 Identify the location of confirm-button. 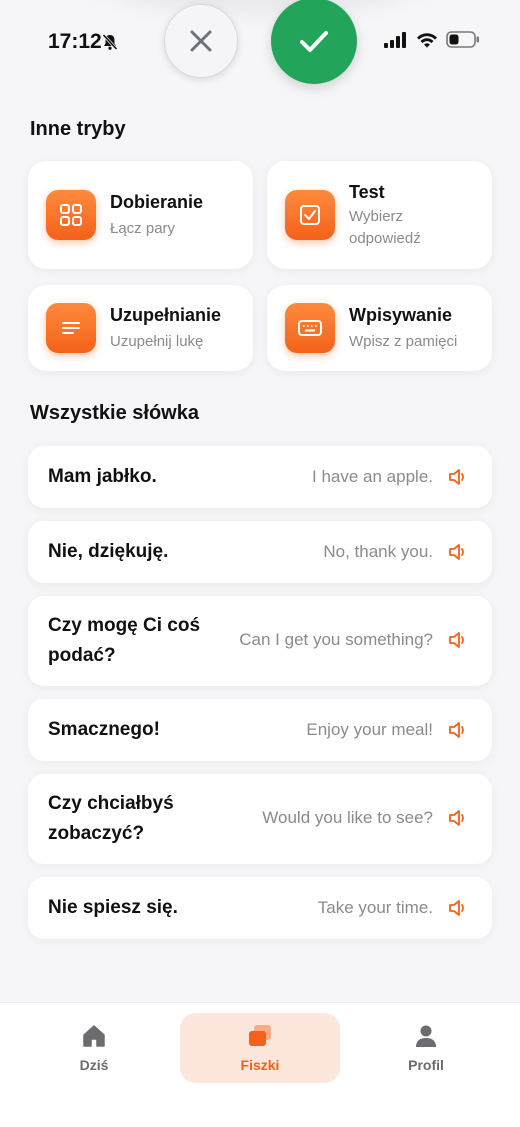
(314, 42).